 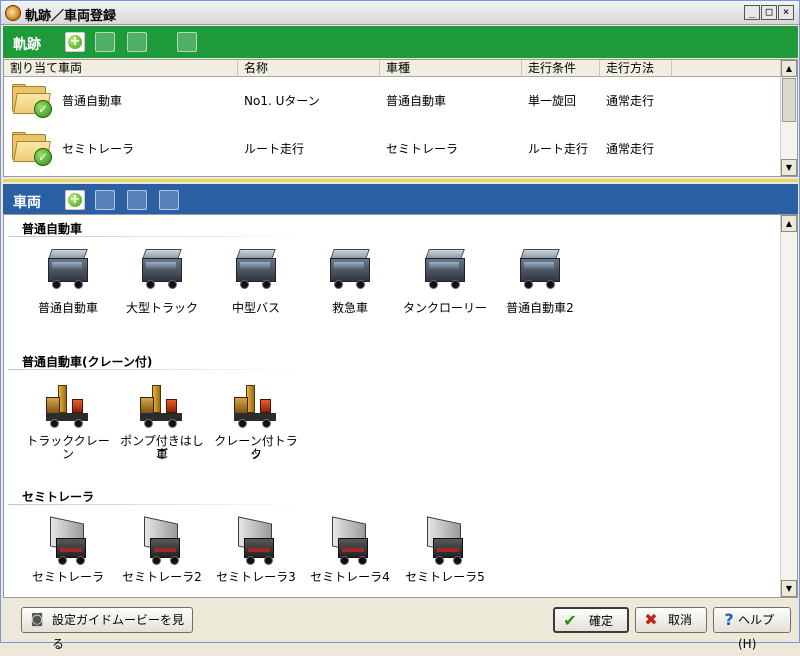 I want to click on add-vehicle-button: +, so click(x=75, y=200).